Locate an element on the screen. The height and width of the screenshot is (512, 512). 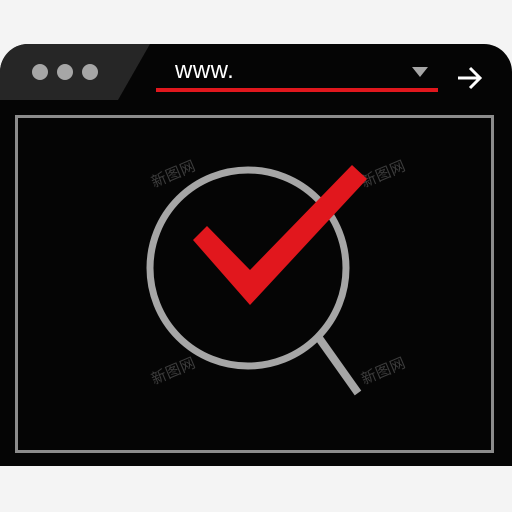
address-bar-input: www. is located at coordinates (204, 71).